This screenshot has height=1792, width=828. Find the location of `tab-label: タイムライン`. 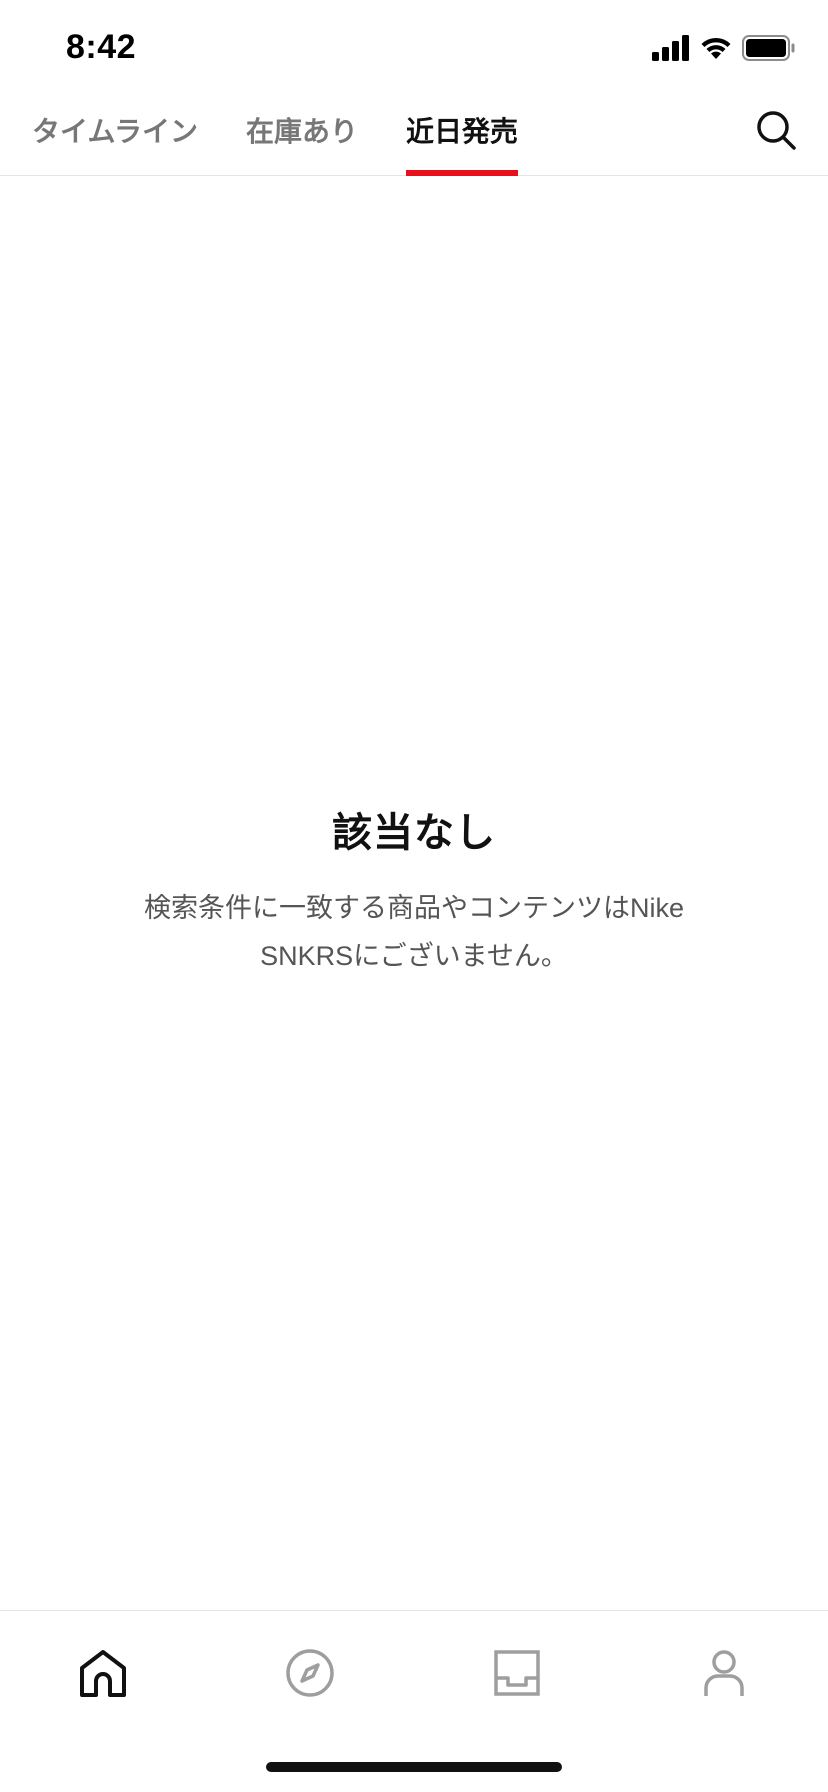

tab-label: タイムライン is located at coordinates (115, 131).